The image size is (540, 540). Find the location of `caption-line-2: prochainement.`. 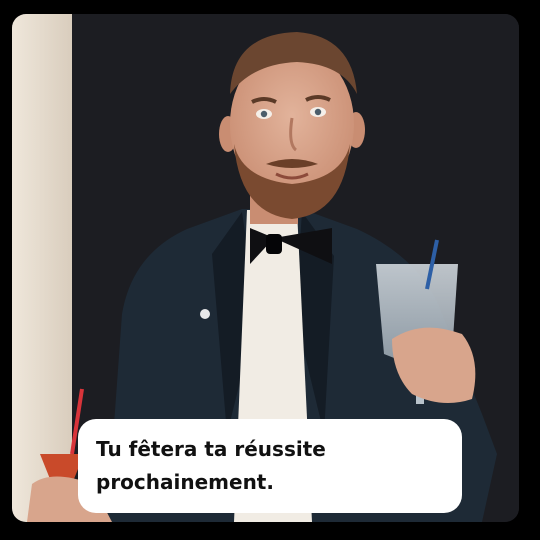

caption-line-2: prochainement. is located at coordinates (185, 482).